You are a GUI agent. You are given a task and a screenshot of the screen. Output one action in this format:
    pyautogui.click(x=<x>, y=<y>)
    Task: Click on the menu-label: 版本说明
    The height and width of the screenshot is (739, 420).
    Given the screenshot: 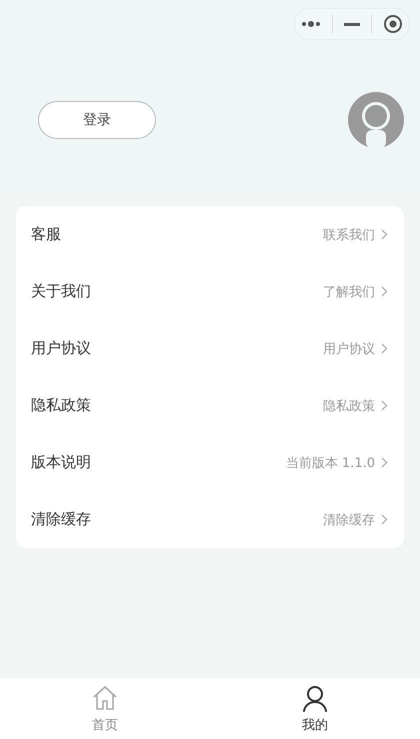 What is the action you would take?
    pyautogui.click(x=61, y=462)
    